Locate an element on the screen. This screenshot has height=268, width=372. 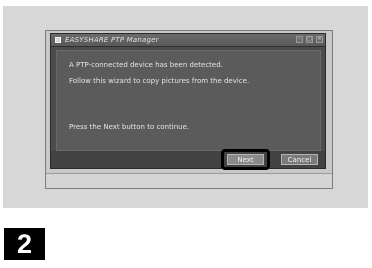
app-icon is located at coordinates (58, 40).